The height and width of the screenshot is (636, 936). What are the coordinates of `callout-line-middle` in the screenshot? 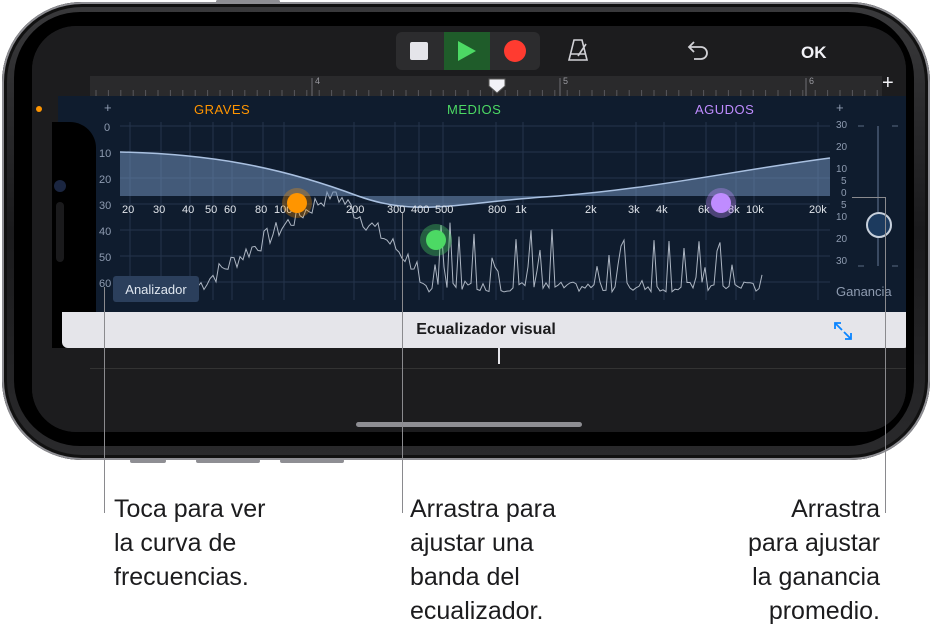 It's located at (402, 363).